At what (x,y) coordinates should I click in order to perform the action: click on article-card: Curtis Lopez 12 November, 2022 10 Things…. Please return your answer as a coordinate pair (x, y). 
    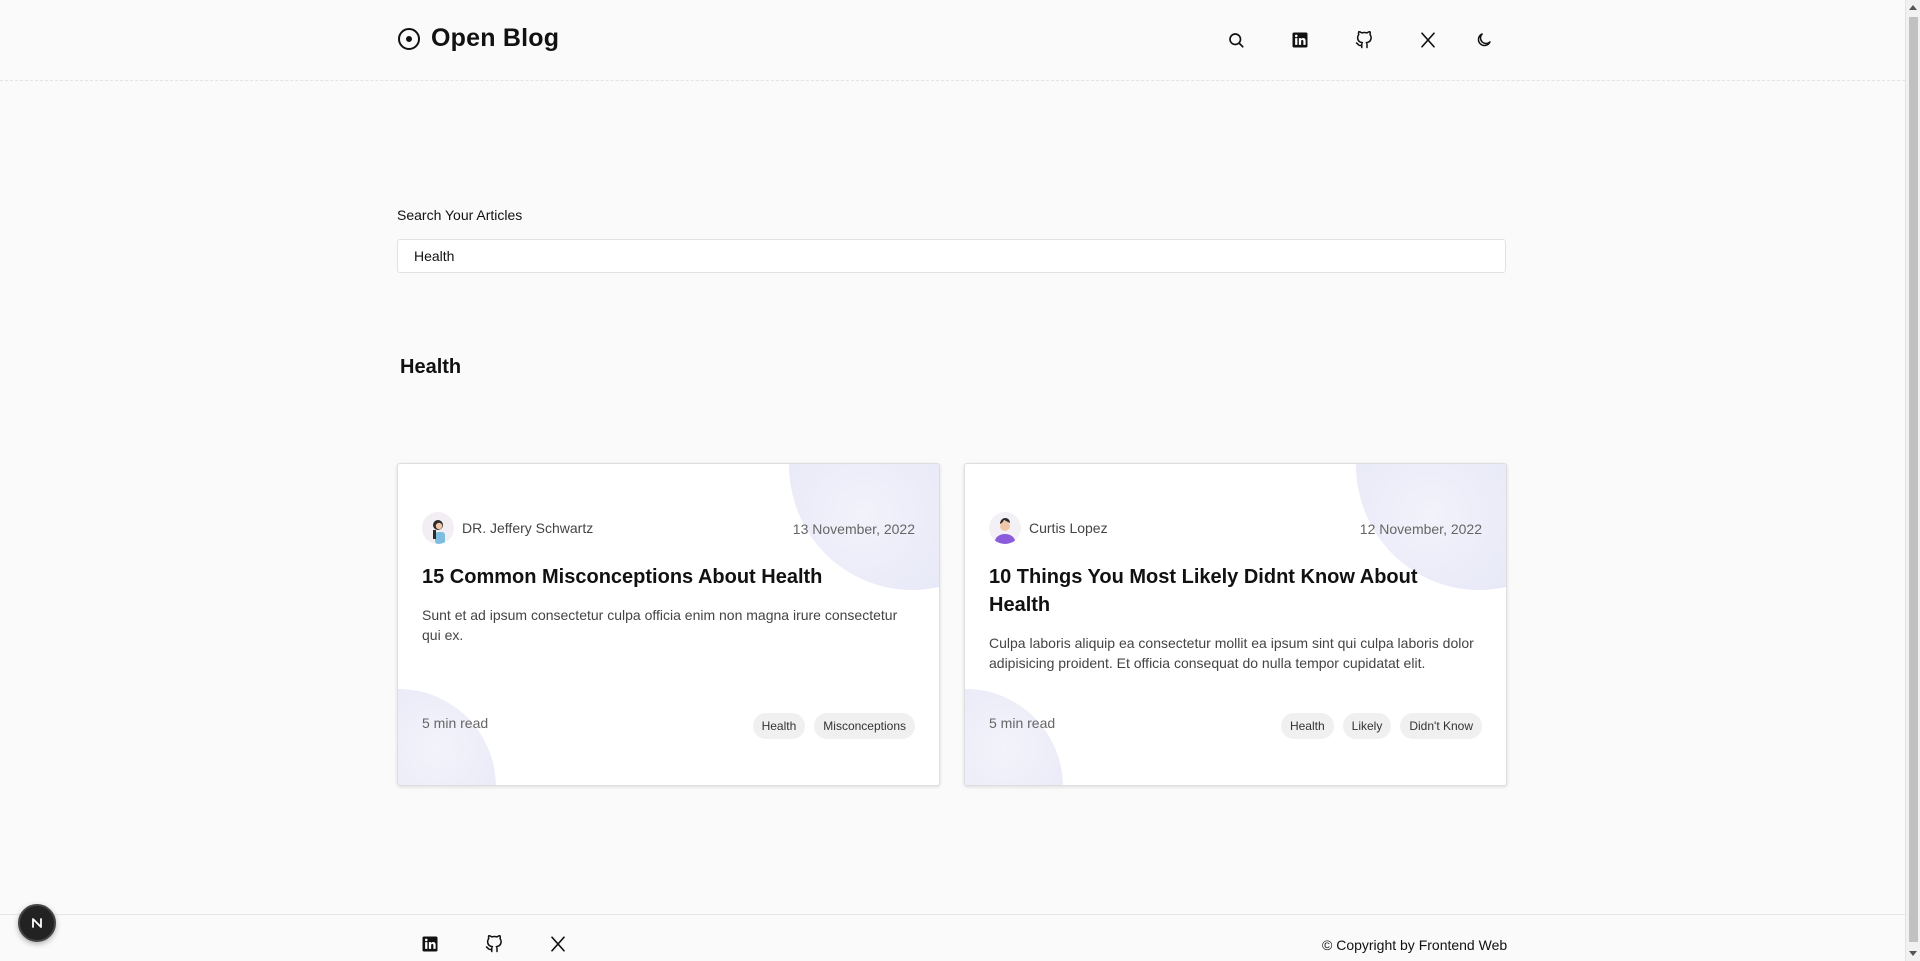
    Looking at the image, I should click on (1235, 624).